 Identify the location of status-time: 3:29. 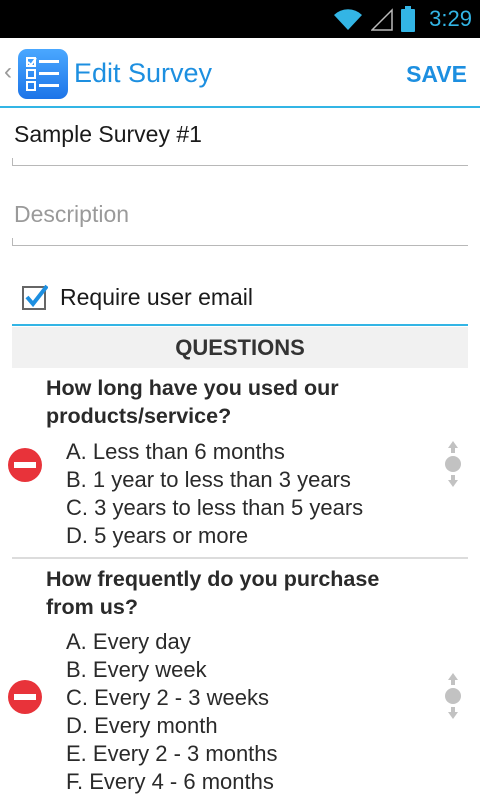
(450, 18).